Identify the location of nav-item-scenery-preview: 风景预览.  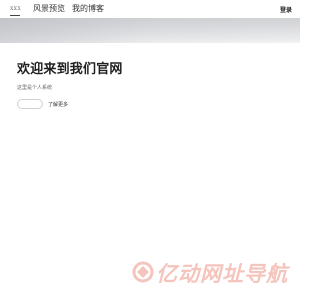
(49, 8).